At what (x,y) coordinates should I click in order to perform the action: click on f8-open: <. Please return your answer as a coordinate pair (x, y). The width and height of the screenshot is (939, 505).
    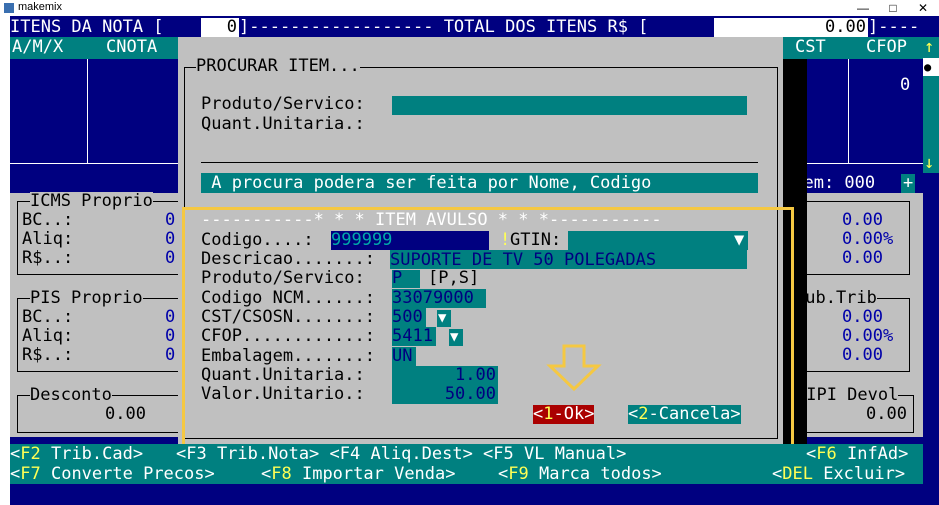
    Looking at the image, I should click on (266, 474).